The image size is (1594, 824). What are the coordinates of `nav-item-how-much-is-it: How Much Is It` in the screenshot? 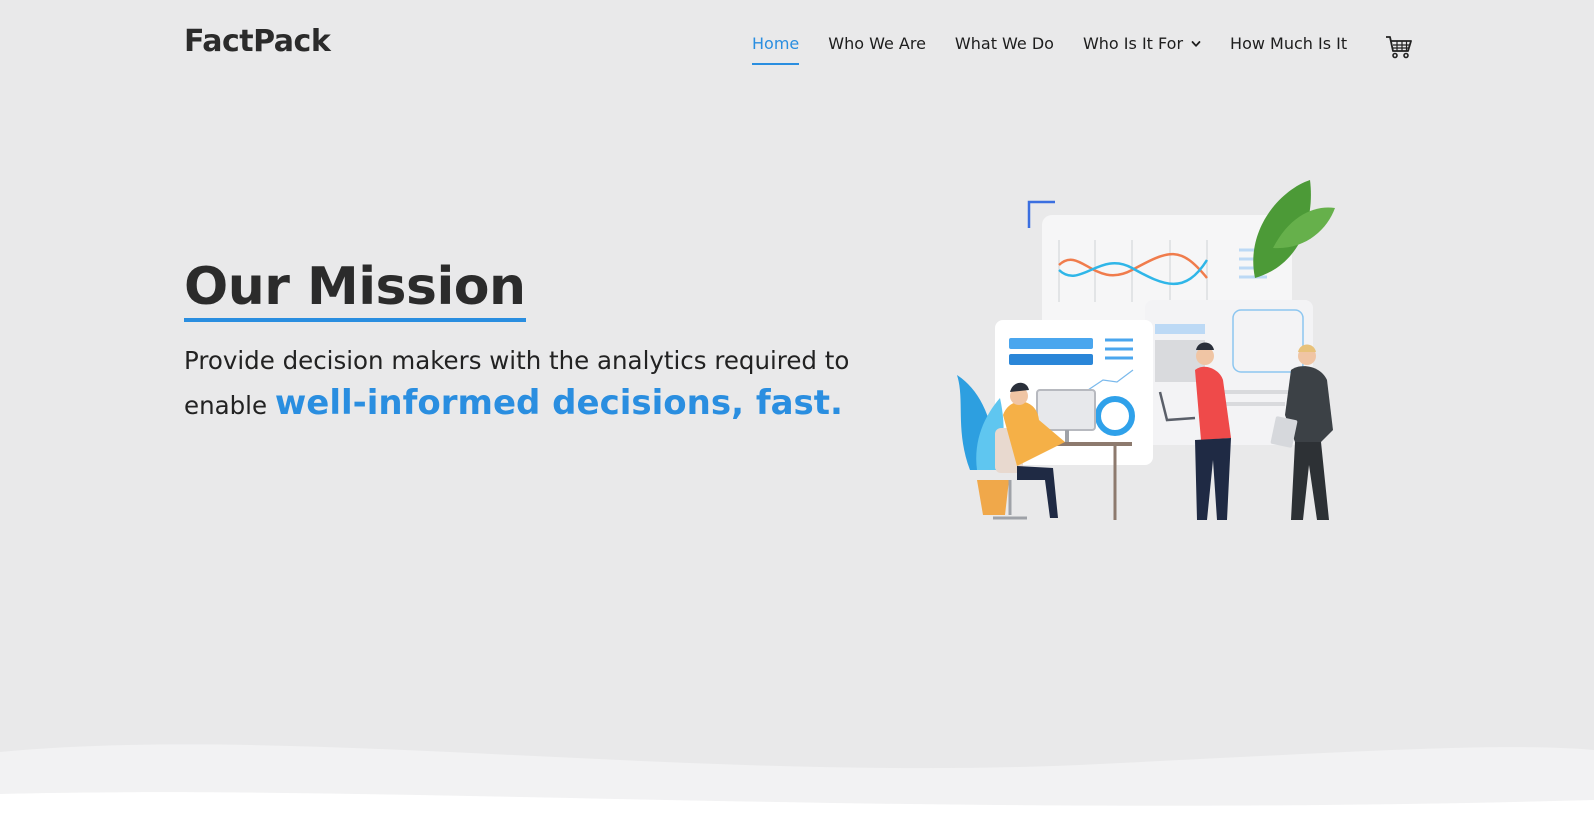 It's located at (1288, 48).